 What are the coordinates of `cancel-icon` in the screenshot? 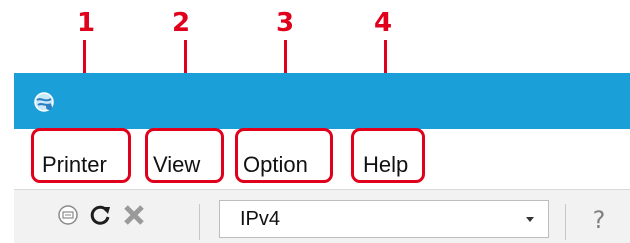 It's located at (134, 215).